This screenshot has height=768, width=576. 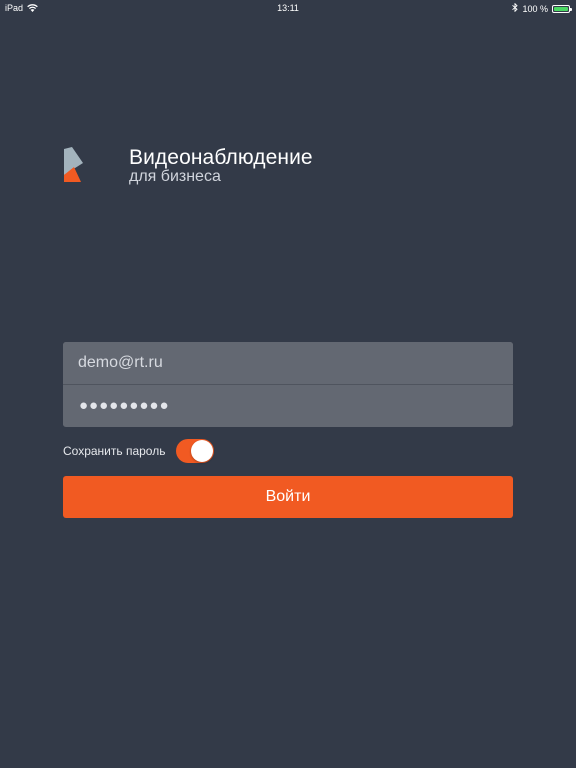 I want to click on battery-percent: 100 %, so click(x=535, y=8).